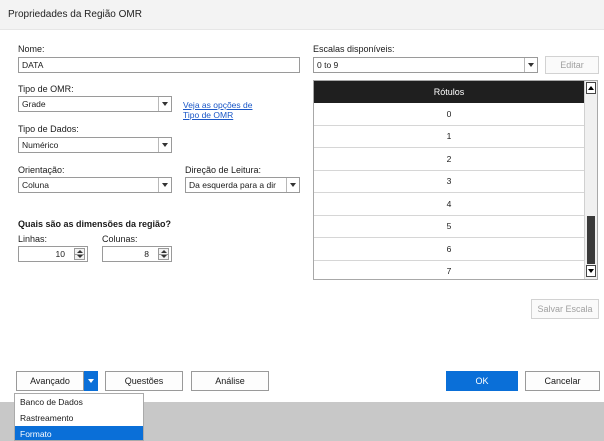 The height and width of the screenshot is (441, 604). I want to click on omr-type-select: Grade, so click(95, 104).